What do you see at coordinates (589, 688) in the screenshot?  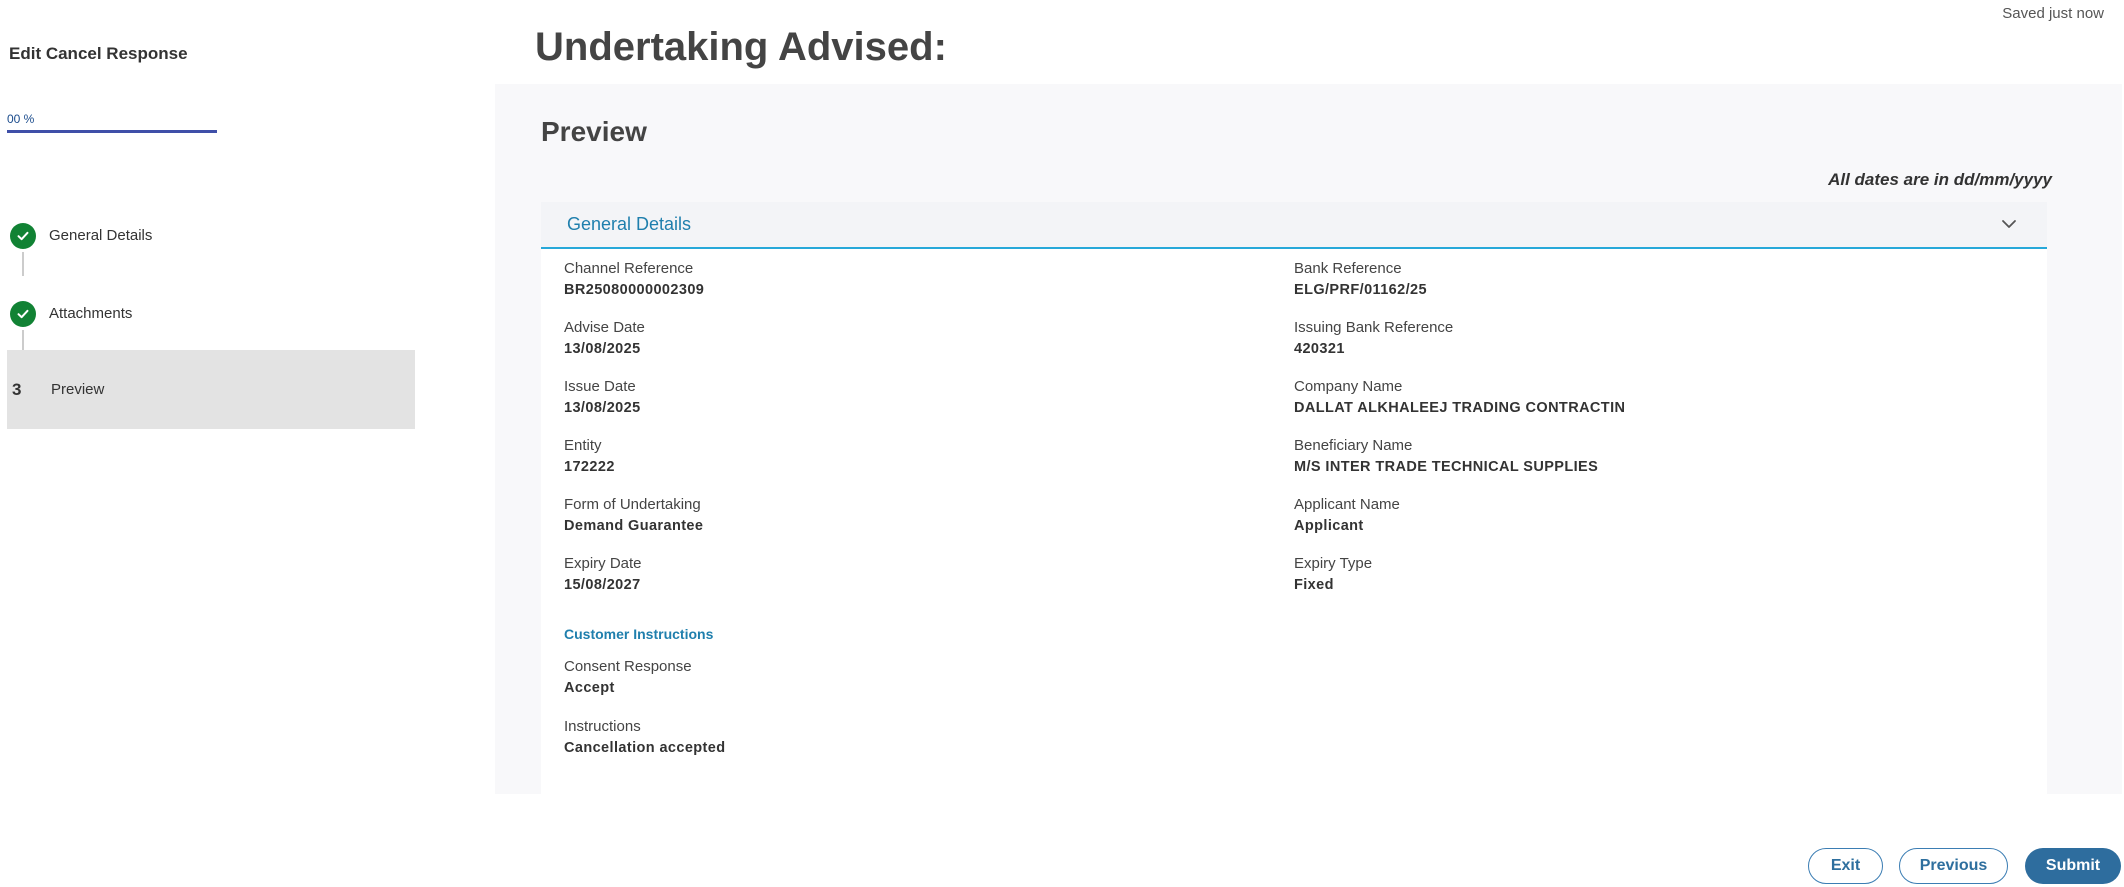 I see `field-value: Accept` at bounding box center [589, 688].